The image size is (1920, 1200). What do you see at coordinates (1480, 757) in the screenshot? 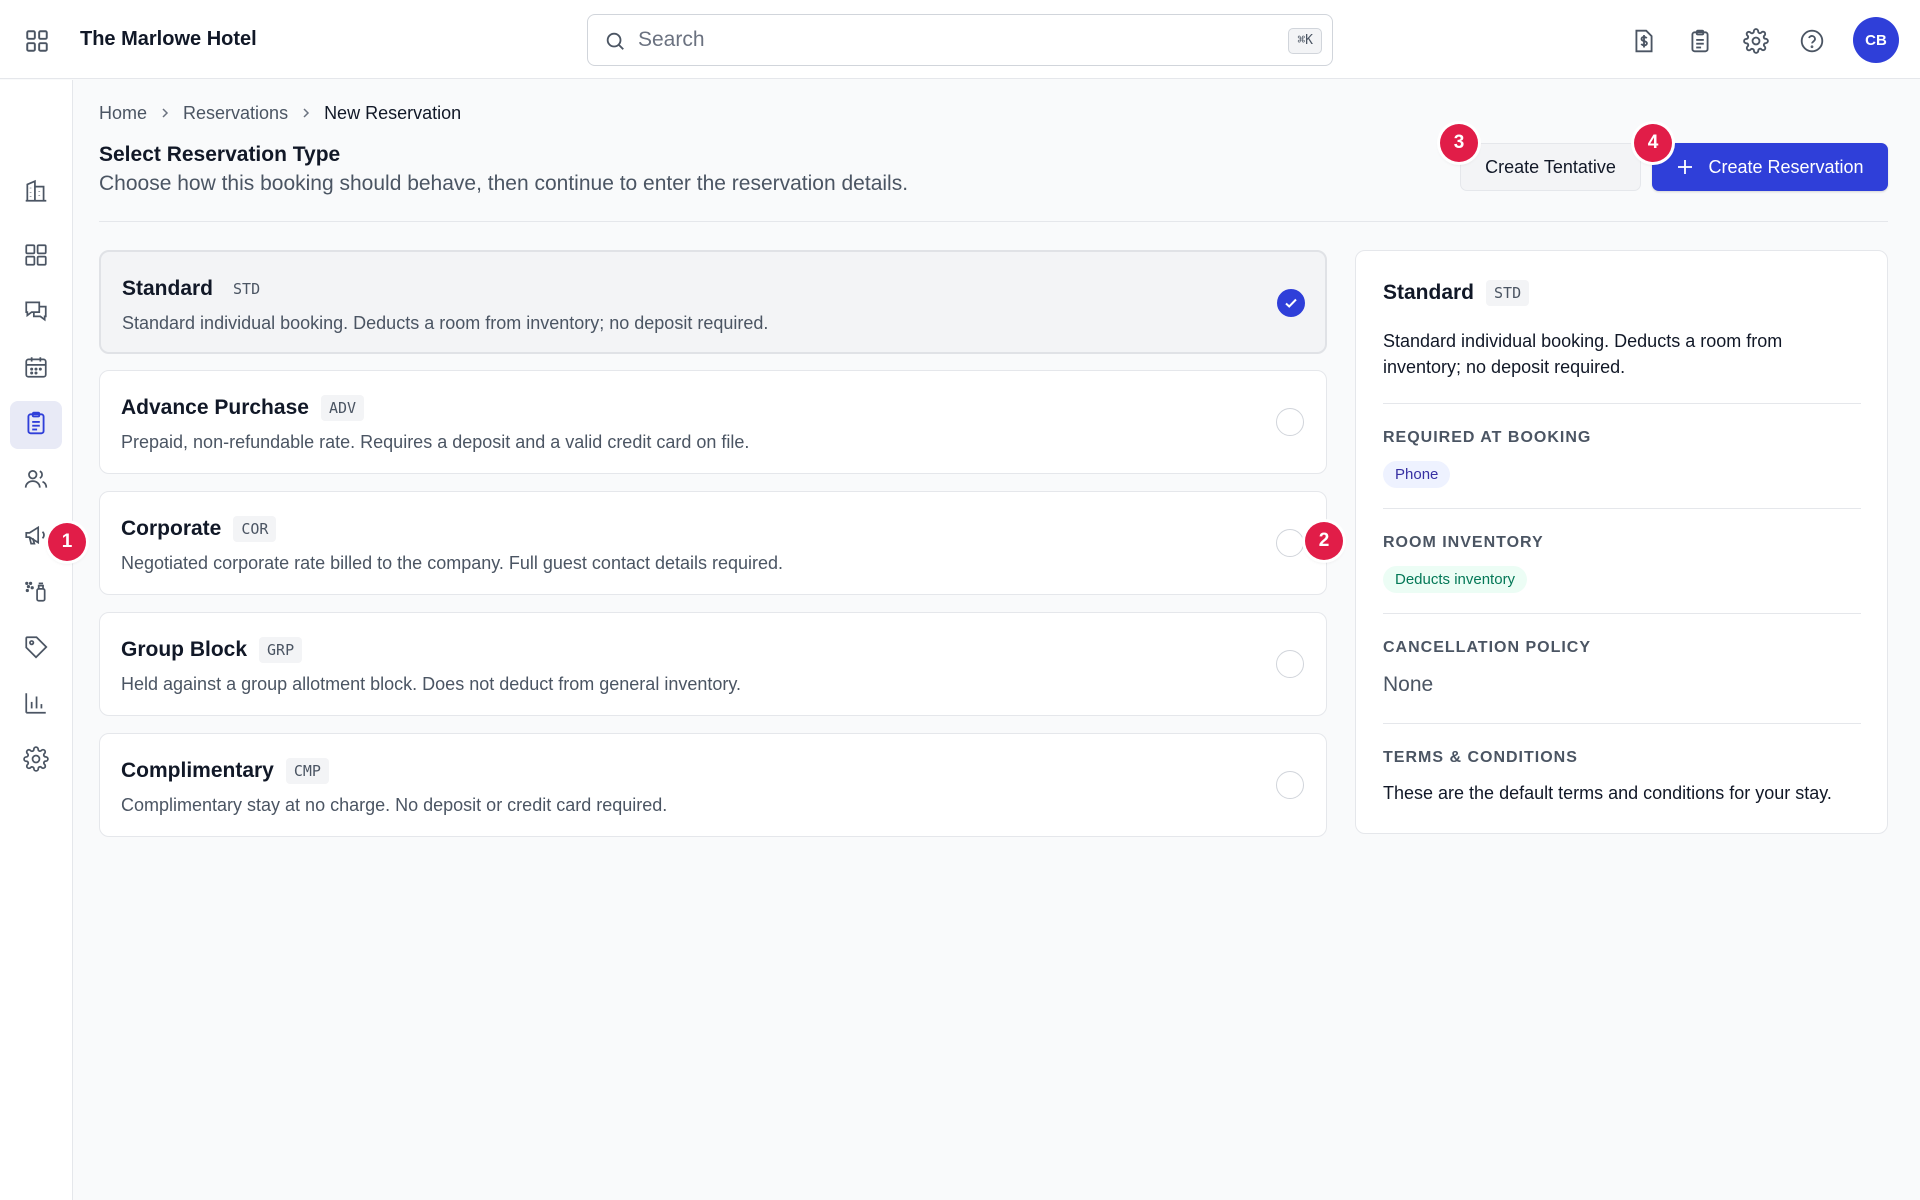
I see `terms-label: TERMS & CONDITIONS` at bounding box center [1480, 757].